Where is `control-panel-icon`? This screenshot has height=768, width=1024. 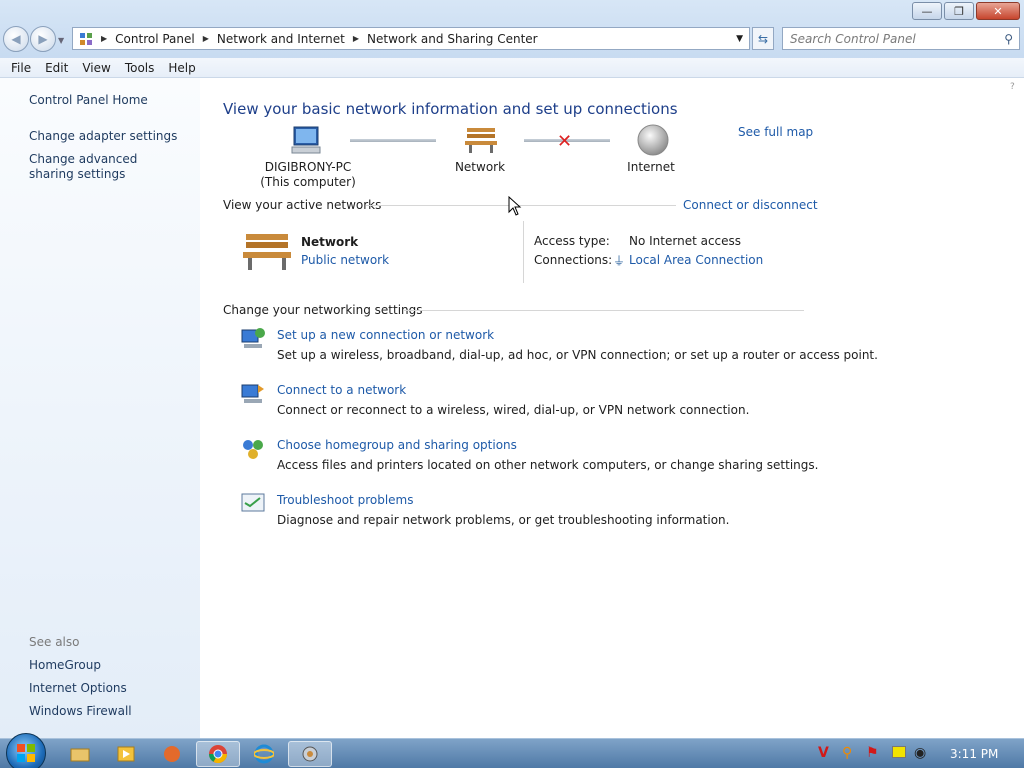 control-panel-icon is located at coordinates (86, 38).